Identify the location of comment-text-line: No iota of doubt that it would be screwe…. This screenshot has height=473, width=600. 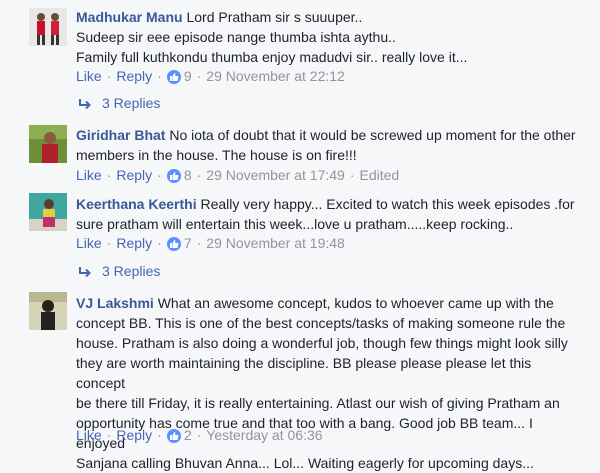
(372, 135).